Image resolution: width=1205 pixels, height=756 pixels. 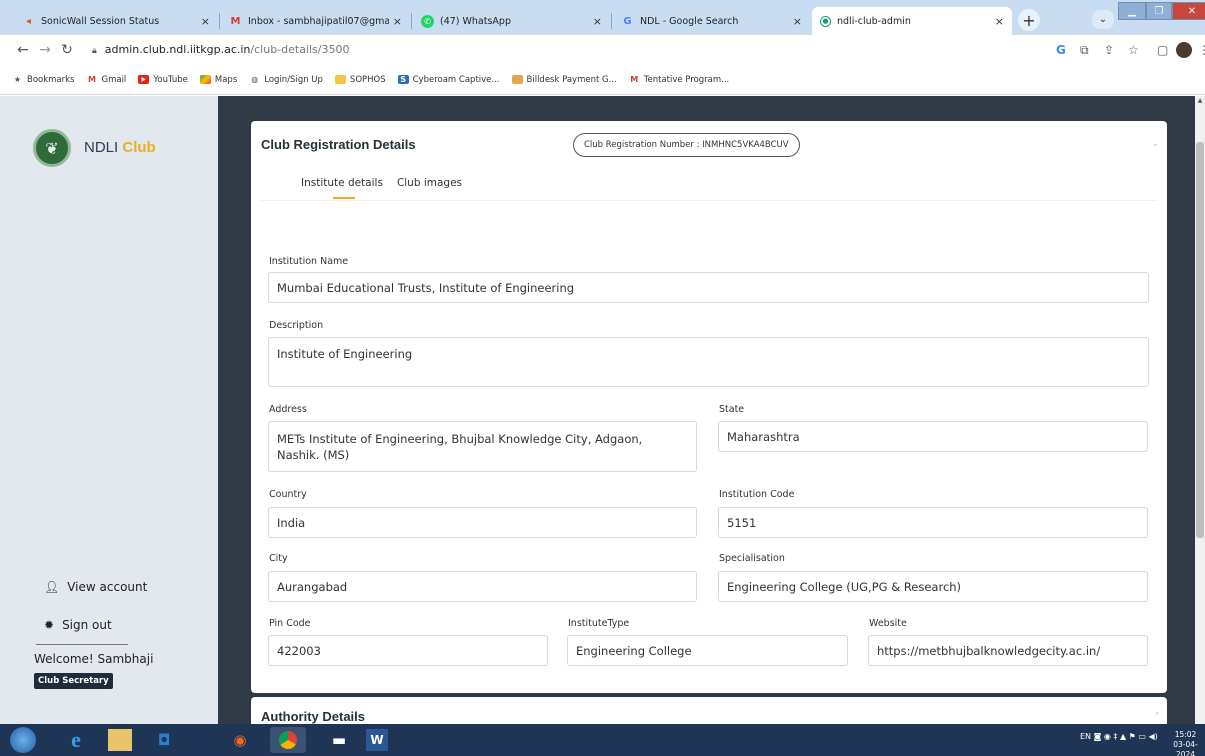 What do you see at coordinates (1109, 50) in the screenshot?
I see `share-icon: ⇪` at bounding box center [1109, 50].